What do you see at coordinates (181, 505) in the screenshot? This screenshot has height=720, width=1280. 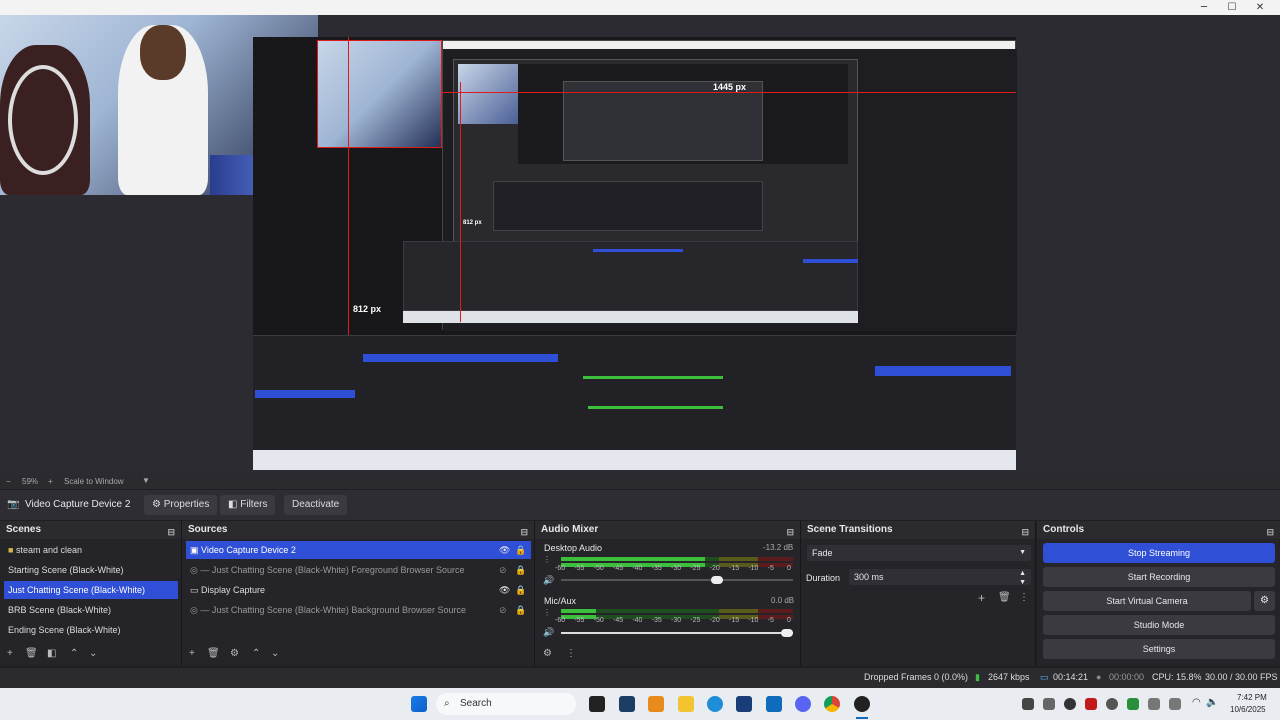 I see `properties-button: ⚙ Properties` at bounding box center [181, 505].